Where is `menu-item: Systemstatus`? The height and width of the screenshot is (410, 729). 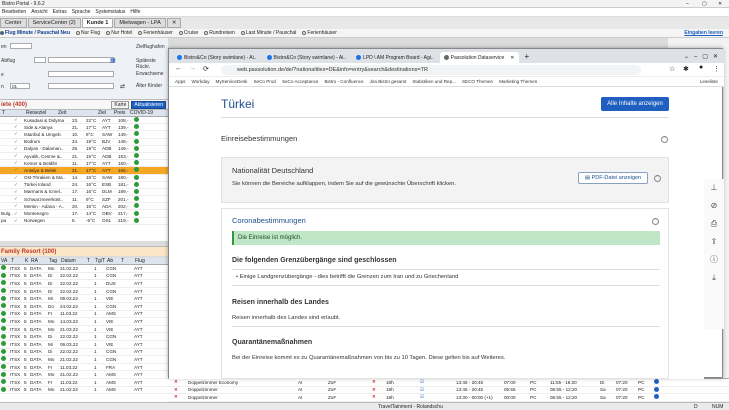 menu-item: Systemstatus is located at coordinates (110, 12).